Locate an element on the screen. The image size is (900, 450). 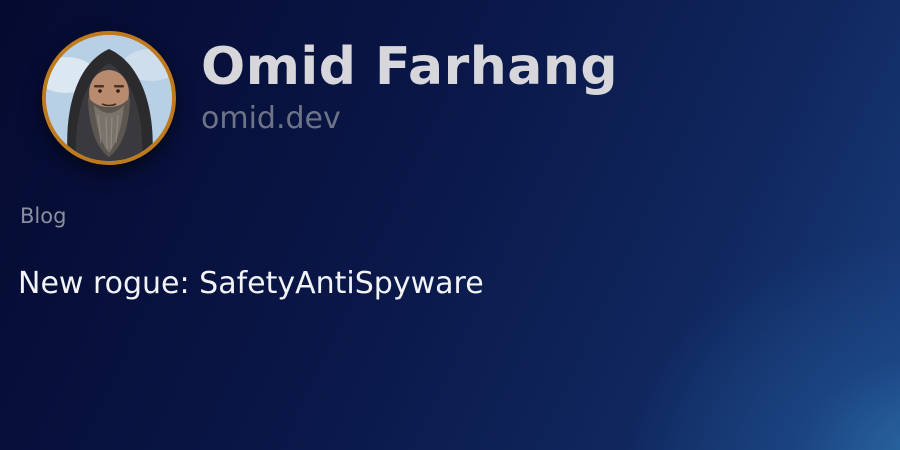
user-portrait-icon is located at coordinates (109, 98).